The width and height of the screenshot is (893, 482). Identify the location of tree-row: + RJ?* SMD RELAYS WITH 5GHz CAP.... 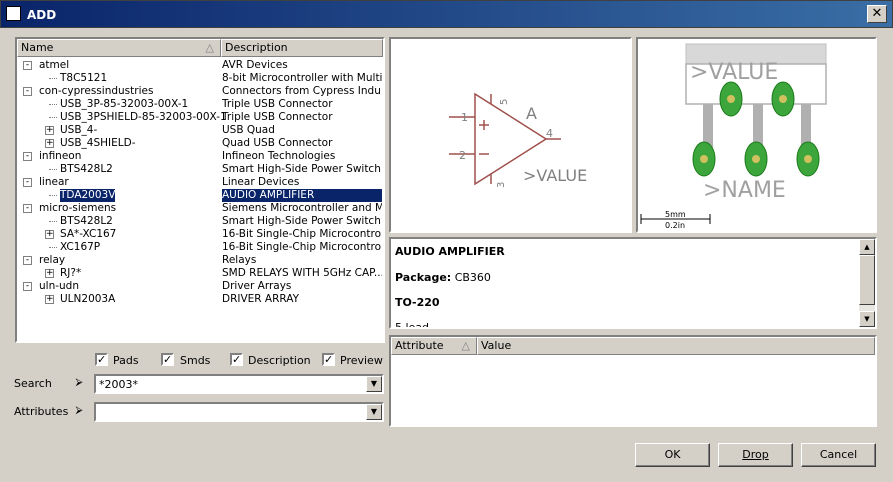
(200, 273).